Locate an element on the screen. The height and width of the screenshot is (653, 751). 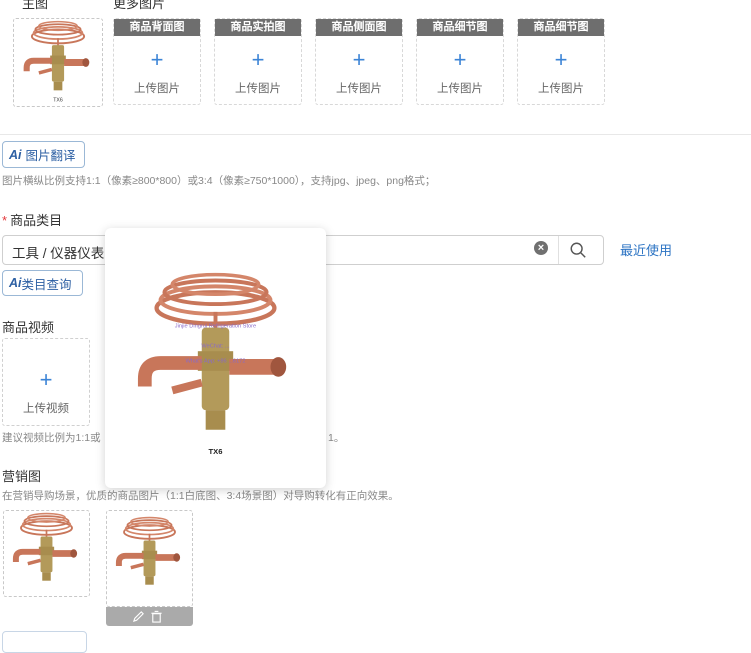
delete-icon is located at coordinates (156, 616).